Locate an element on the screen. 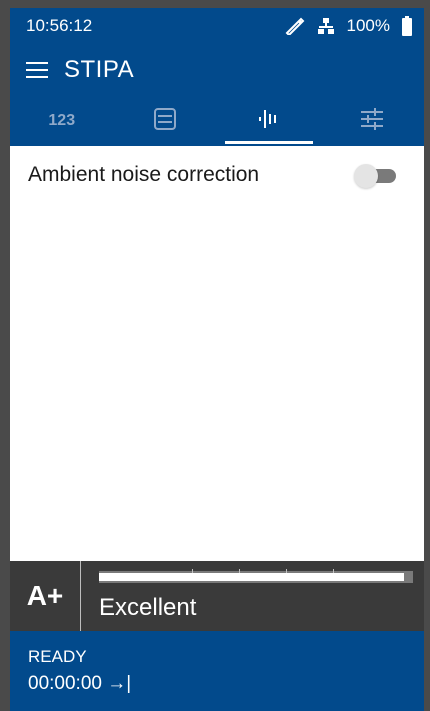 The height and width of the screenshot is (711, 430). measurement-status: READY is located at coordinates (57, 656).